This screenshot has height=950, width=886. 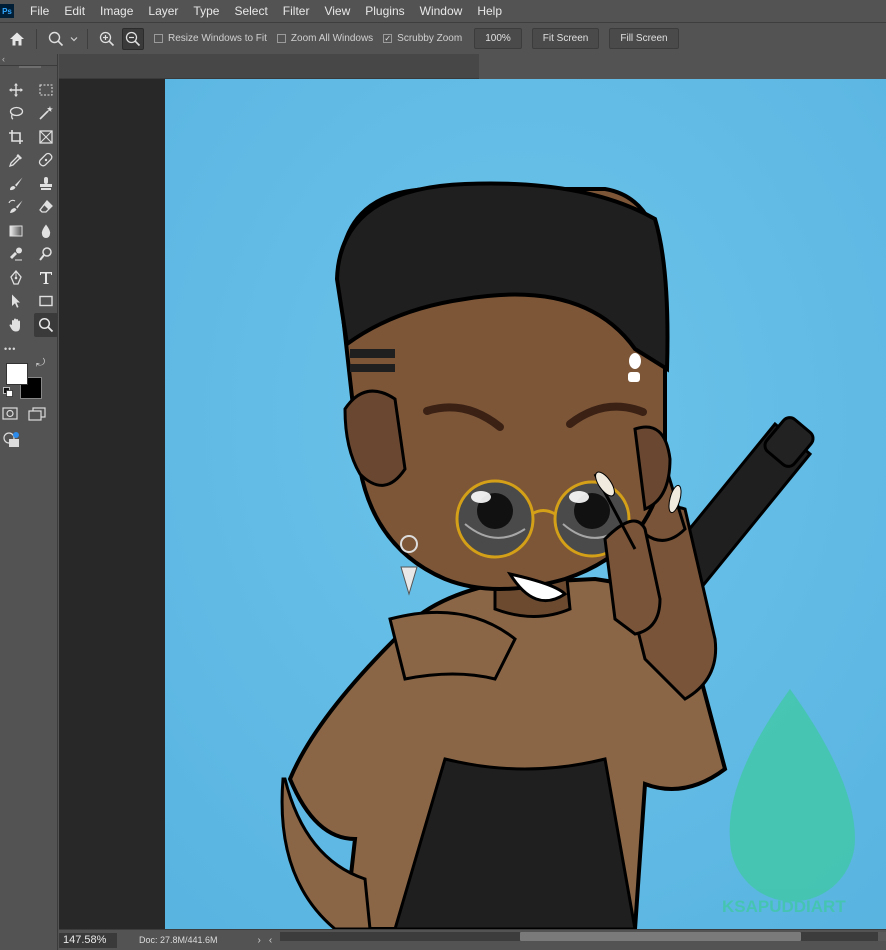 What do you see at coordinates (324, 38) in the screenshot?
I see `zoom-all-windows-checkbox: Zoom All Windows` at bounding box center [324, 38].